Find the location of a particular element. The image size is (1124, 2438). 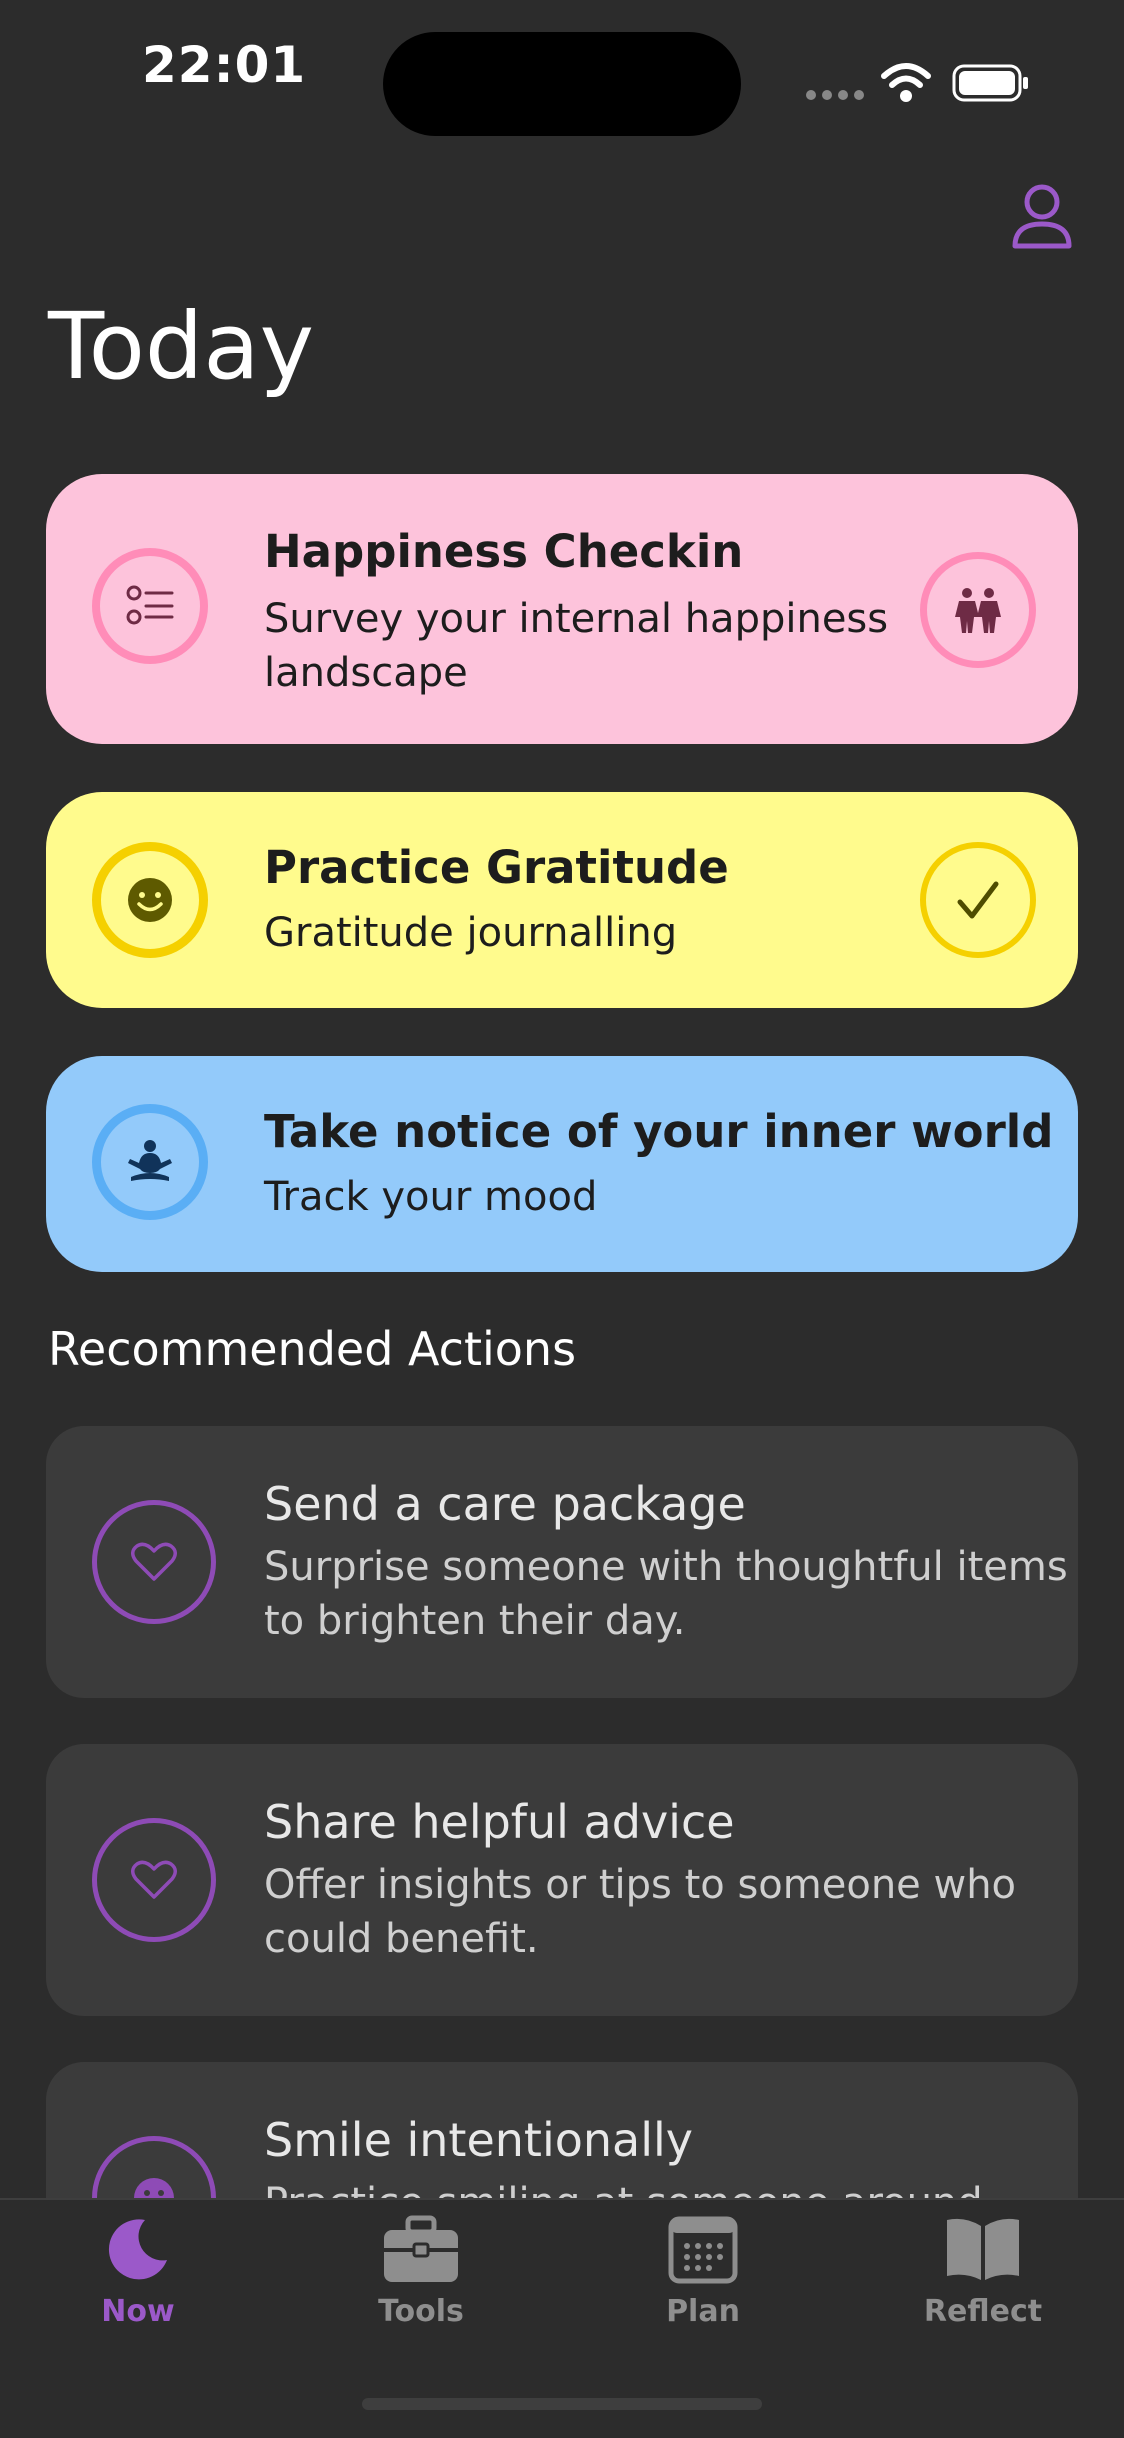

card-title: Take notice of your inner world is located at coordinates (659, 1131).